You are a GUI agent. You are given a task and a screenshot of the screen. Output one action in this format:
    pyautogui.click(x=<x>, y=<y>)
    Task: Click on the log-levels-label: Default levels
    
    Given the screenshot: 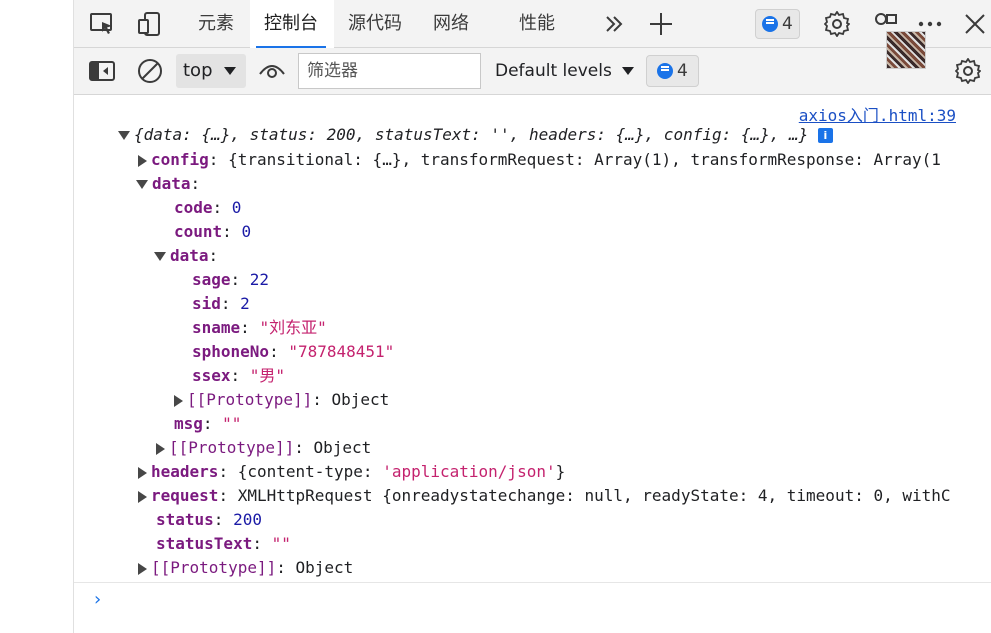 What is the action you would take?
    pyautogui.click(x=553, y=71)
    